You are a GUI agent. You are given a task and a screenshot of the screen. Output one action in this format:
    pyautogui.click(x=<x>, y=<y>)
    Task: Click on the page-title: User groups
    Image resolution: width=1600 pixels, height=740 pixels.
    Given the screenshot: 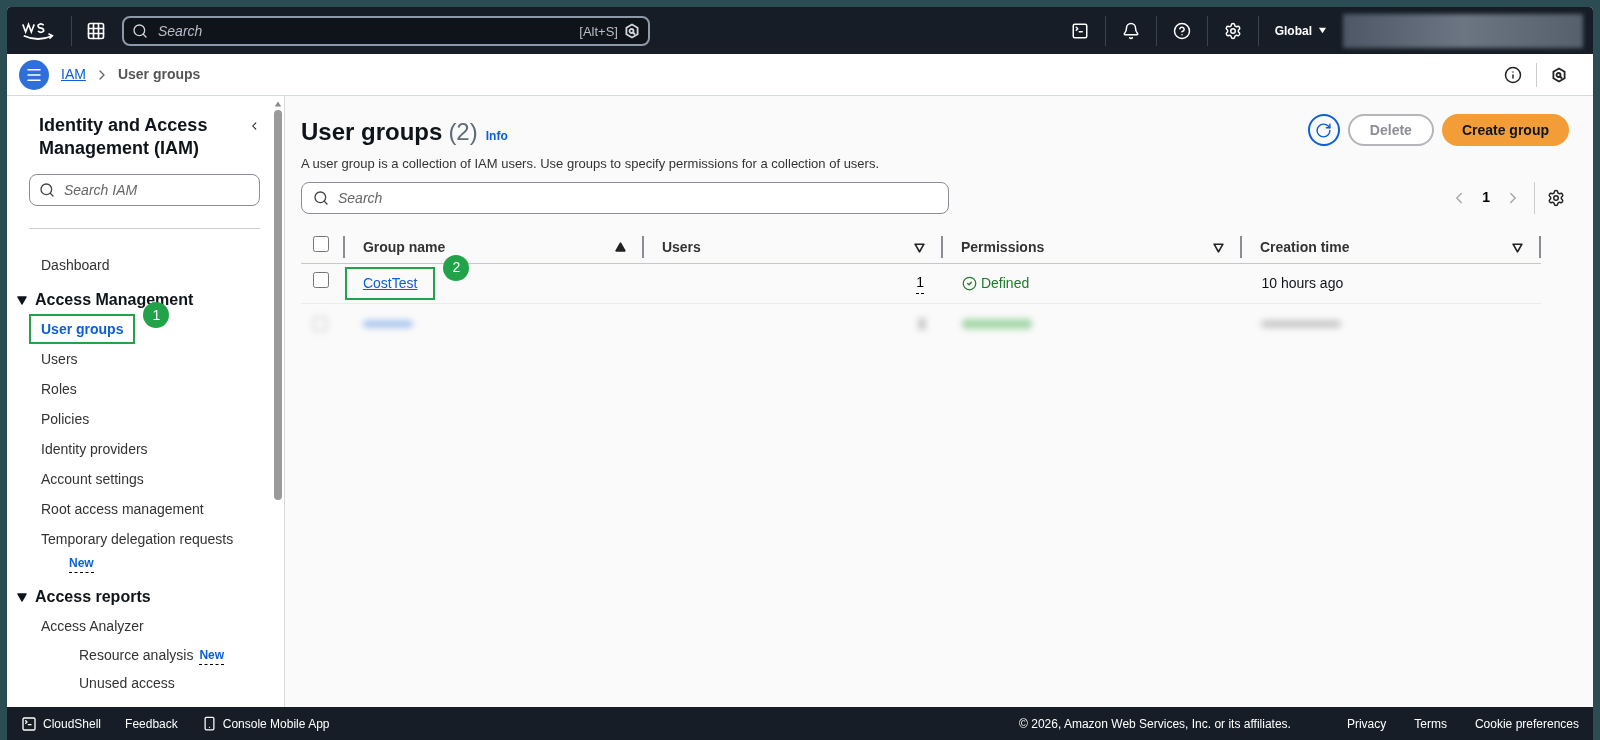 What is the action you would take?
    pyautogui.click(x=372, y=132)
    